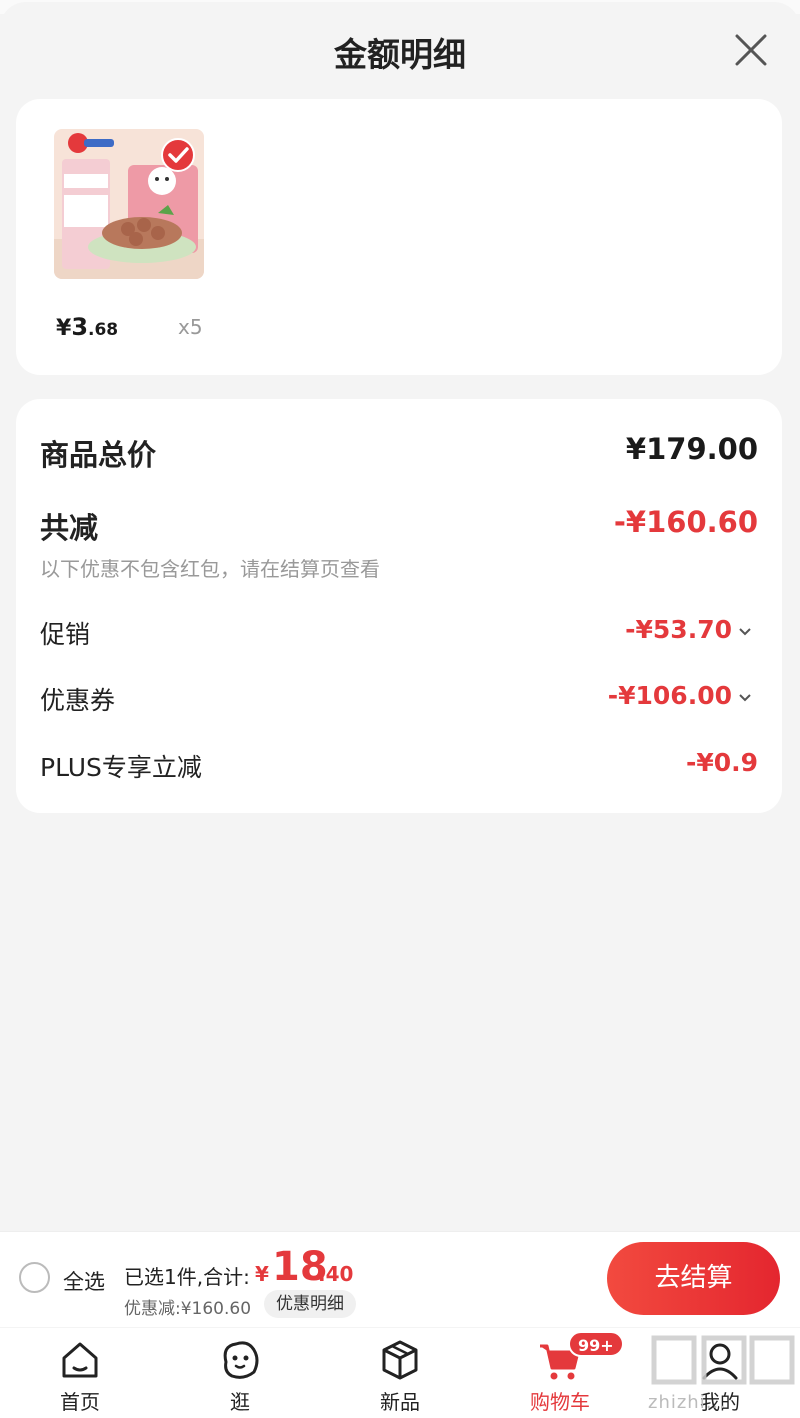  What do you see at coordinates (80, 1402) in the screenshot?
I see `tab-home-label: 首页` at bounding box center [80, 1402].